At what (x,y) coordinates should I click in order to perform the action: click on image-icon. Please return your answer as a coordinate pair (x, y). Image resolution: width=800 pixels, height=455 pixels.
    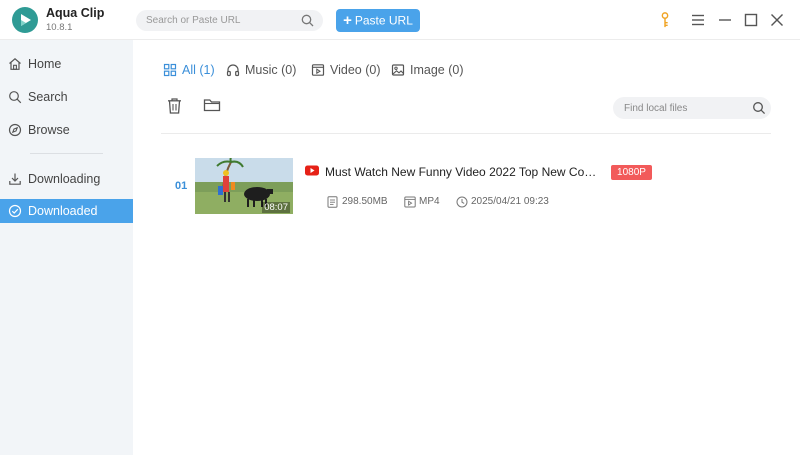
    Looking at the image, I should click on (398, 70).